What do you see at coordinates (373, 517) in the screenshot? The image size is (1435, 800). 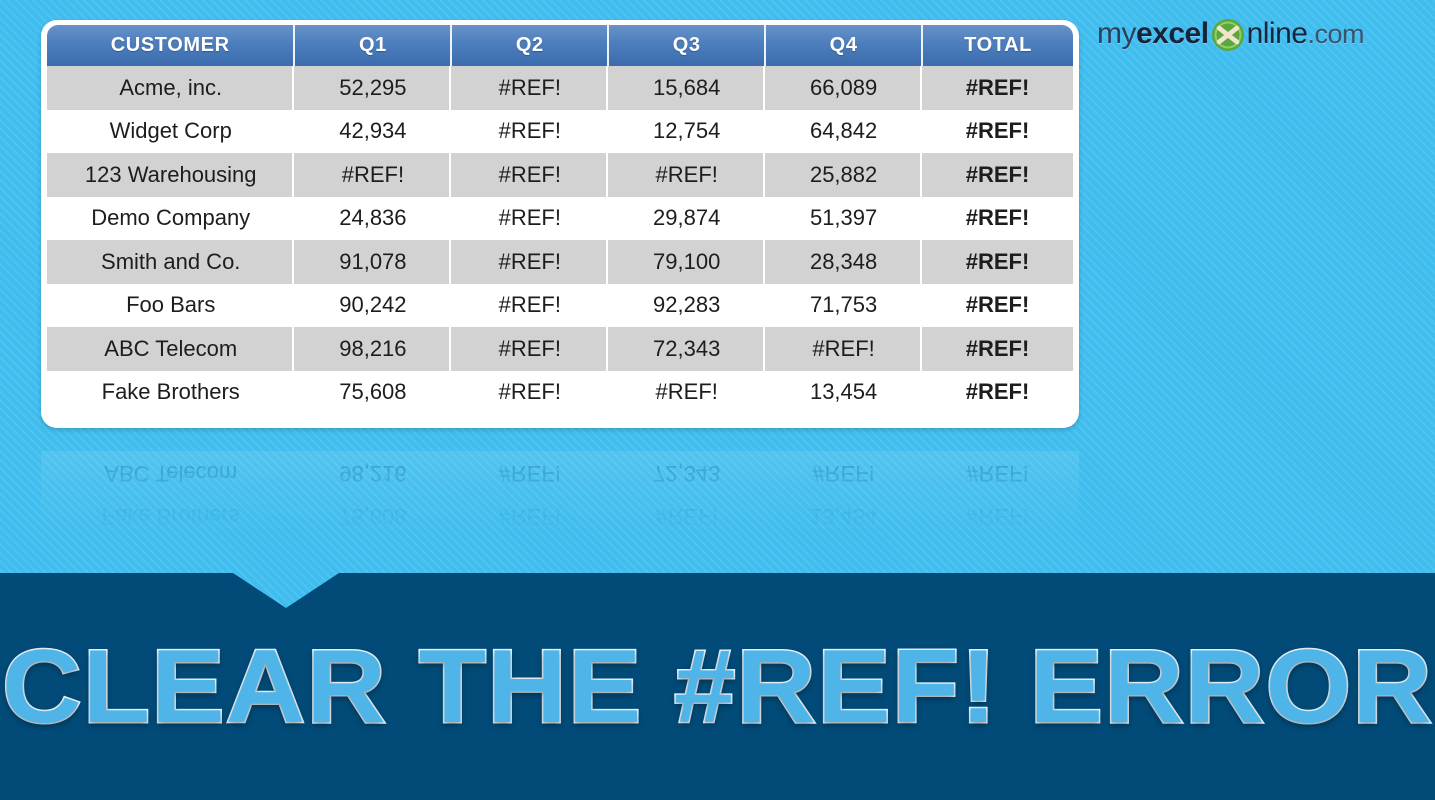 I see `reflection-cell-q1: 75,608` at bounding box center [373, 517].